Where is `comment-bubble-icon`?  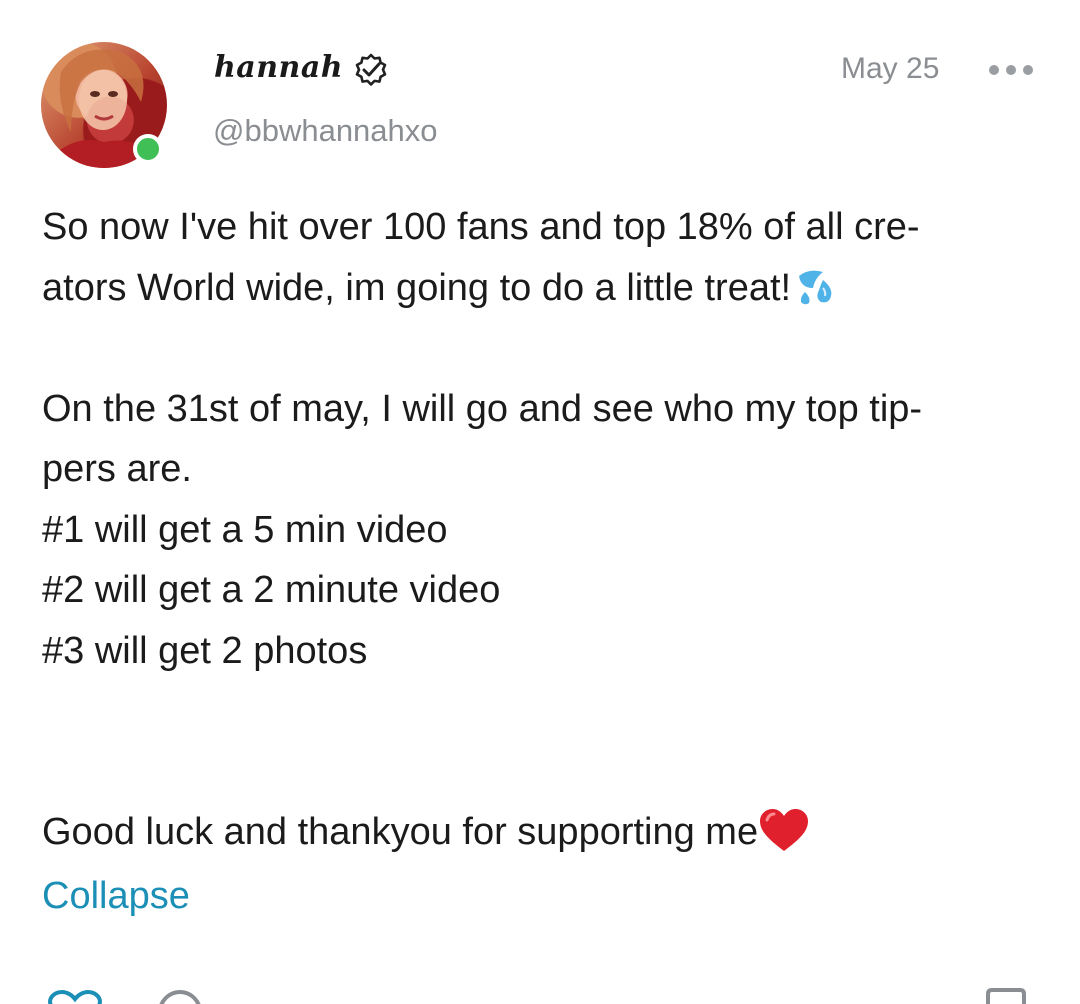
comment-bubble-icon is located at coordinates (180, 994).